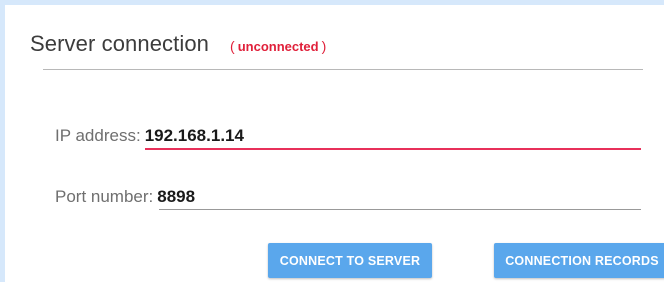 The width and height of the screenshot is (664, 282). Describe the element at coordinates (104, 196) in the screenshot. I see `port-number-label: Port number:` at that location.